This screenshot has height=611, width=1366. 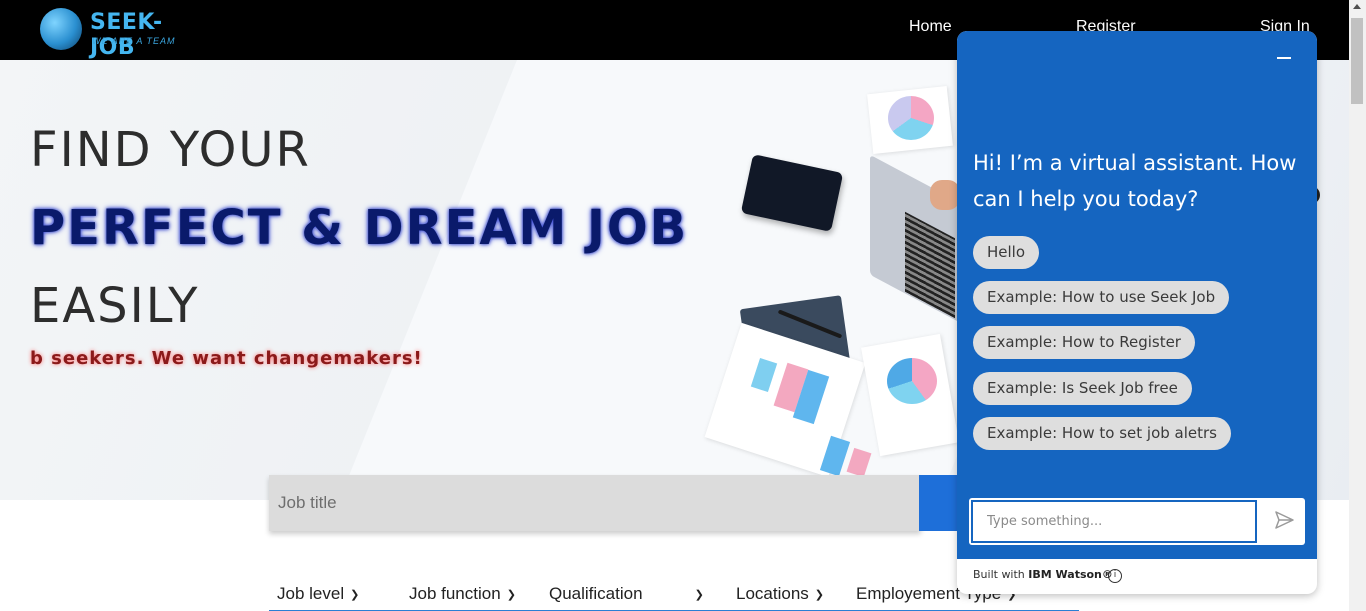 What do you see at coordinates (170, 150) in the screenshot?
I see `hero-heading-line1: FIND YOUR` at bounding box center [170, 150].